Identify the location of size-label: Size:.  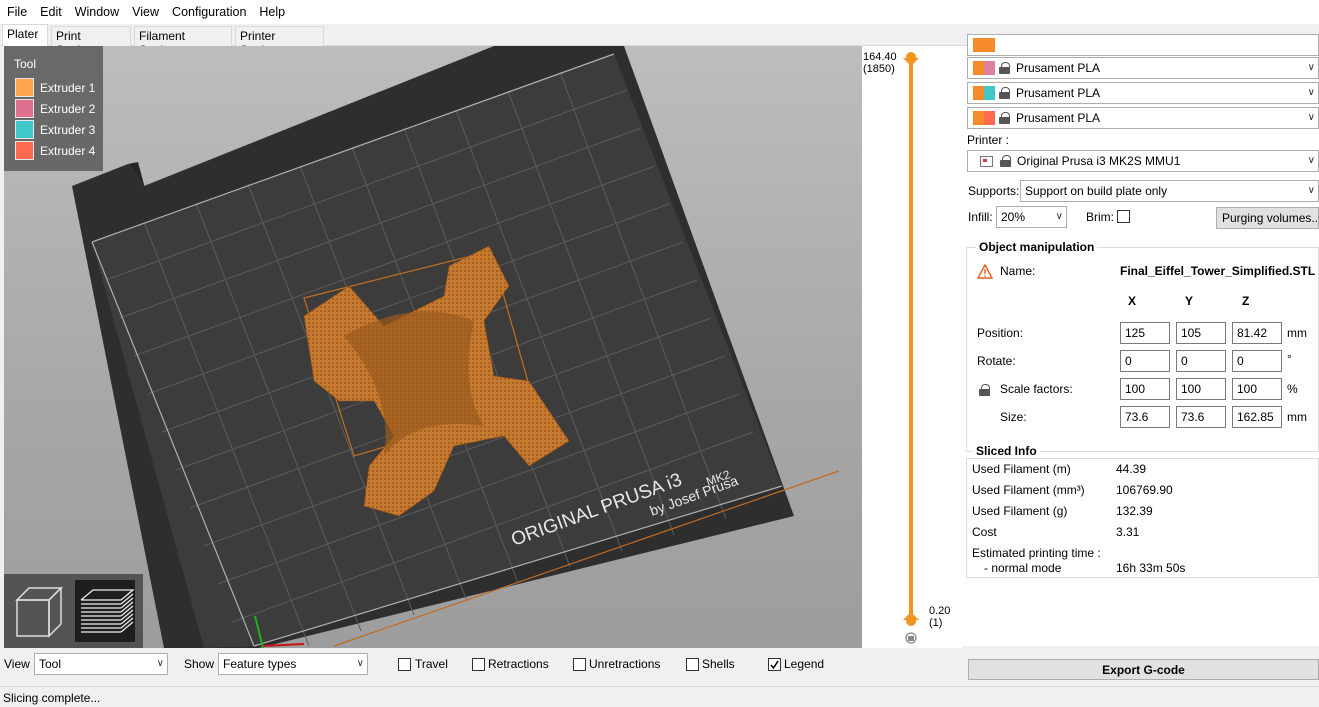
(1013, 417).